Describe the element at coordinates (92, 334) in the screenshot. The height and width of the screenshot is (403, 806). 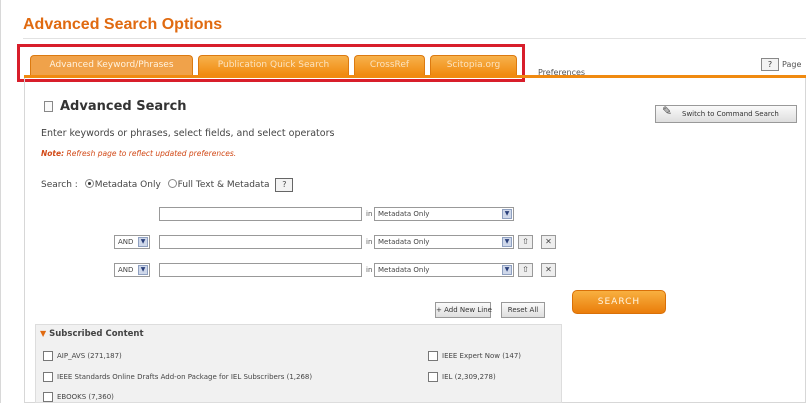
I see `subscribed-content-toggle: ▼ Subscribed Content` at that location.